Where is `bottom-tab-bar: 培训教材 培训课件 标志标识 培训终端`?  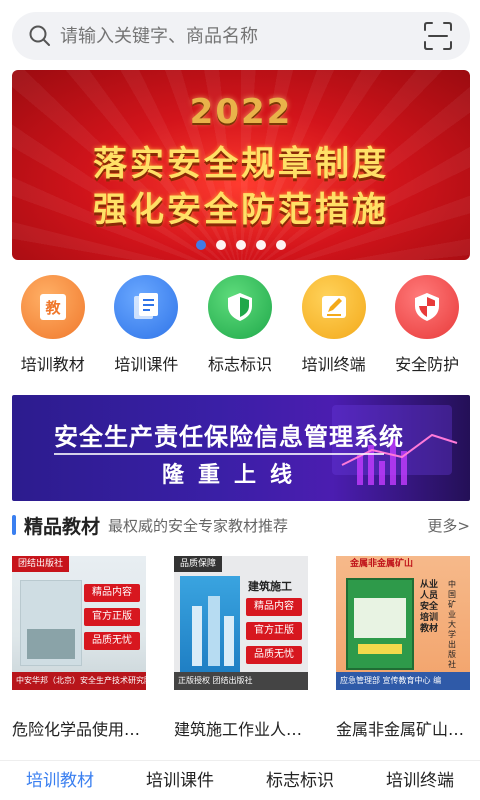 bottom-tab-bar: 培训教材 培训课件 标志标识 培训终端 is located at coordinates (240, 780).